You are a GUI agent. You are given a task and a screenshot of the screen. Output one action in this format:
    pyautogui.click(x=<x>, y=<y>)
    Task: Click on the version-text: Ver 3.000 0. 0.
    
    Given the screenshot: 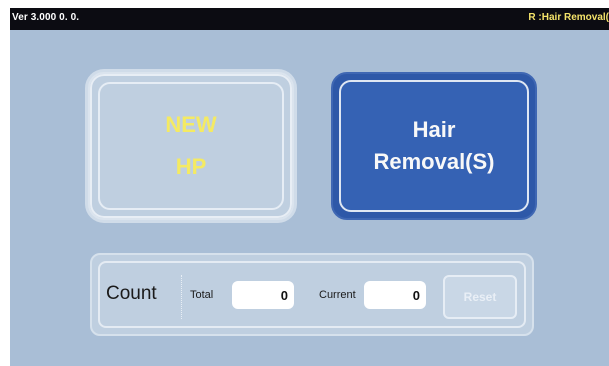 What is the action you would take?
    pyautogui.click(x=46, y=17)
    